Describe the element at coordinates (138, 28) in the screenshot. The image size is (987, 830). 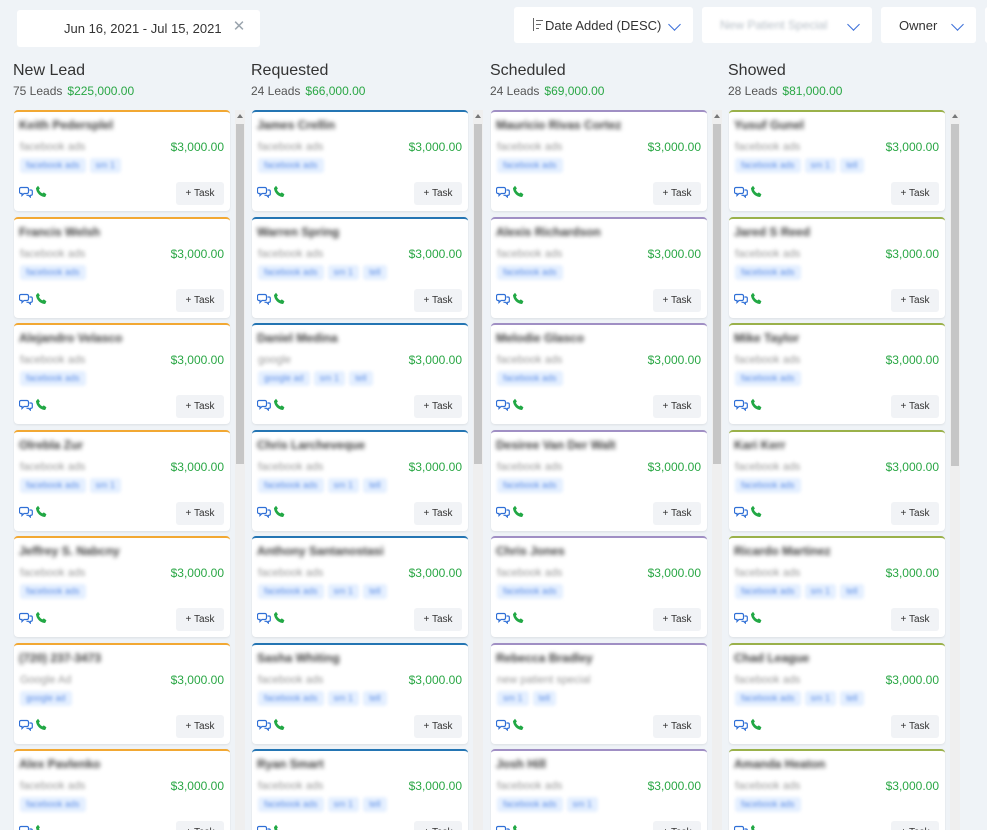
I see `date-range-filter: Jun 16, 2021 - Jul 15, 2021 ✕` at that location.